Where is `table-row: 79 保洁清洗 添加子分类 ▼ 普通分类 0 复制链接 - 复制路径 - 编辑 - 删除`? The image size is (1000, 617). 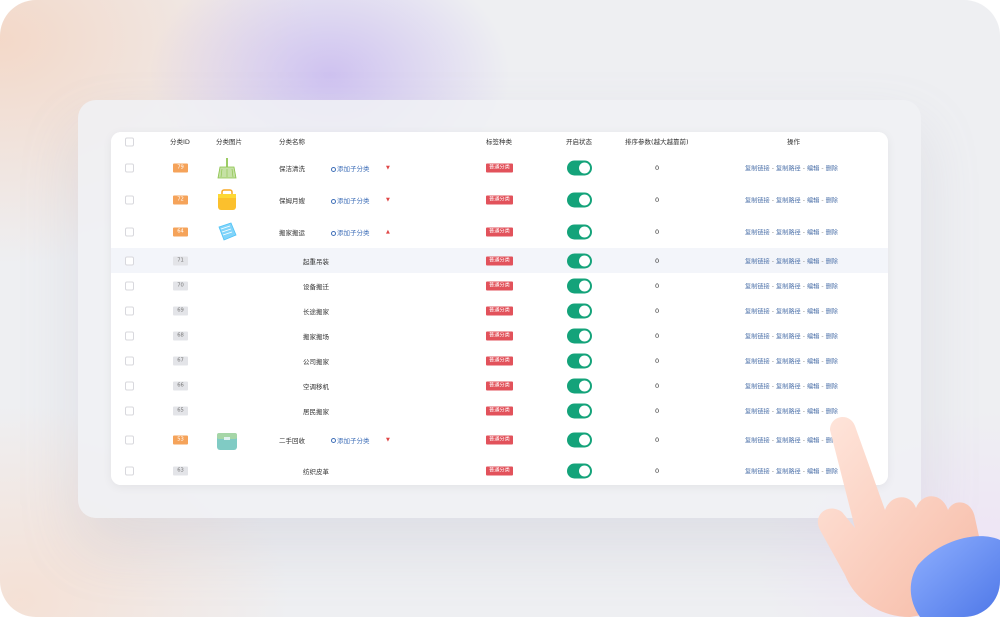
table-row: 79 保洁清洗 添加子分类 ▼ 普通分类 0 复制链接 - 复制路径 - 编辑 - 删除 is located at coordinates (499, 168).